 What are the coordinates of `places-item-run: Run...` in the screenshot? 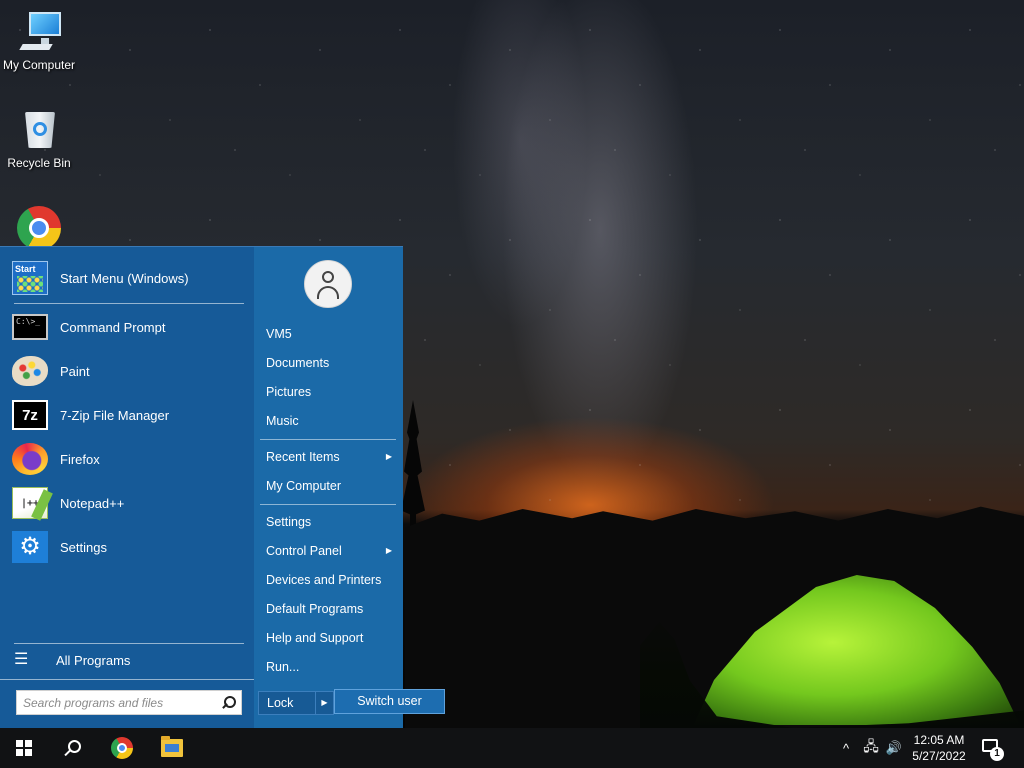 It's located at (331, 667).